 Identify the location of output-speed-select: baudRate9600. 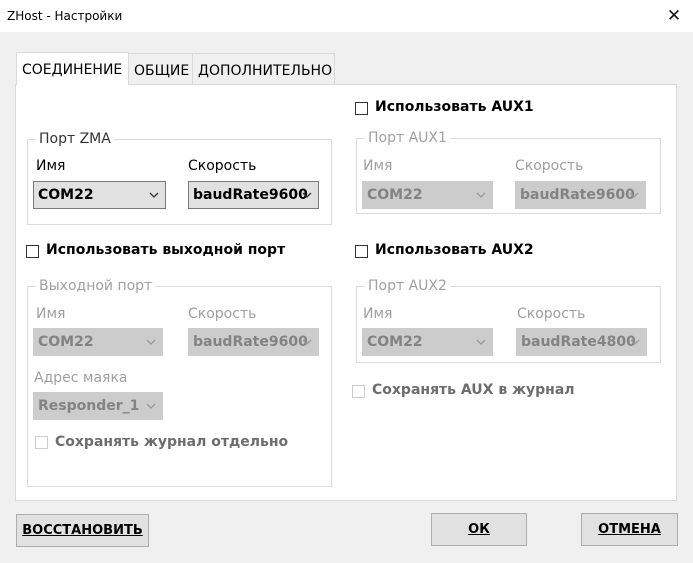
(253, 342).